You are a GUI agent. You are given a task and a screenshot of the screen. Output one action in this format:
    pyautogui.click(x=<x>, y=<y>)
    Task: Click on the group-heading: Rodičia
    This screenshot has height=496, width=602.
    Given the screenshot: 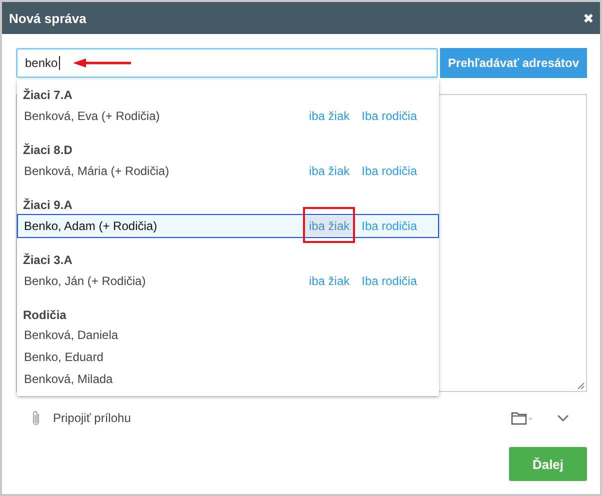 What is the action you would take?
    pyautogui.click(x=45, y=315)
    